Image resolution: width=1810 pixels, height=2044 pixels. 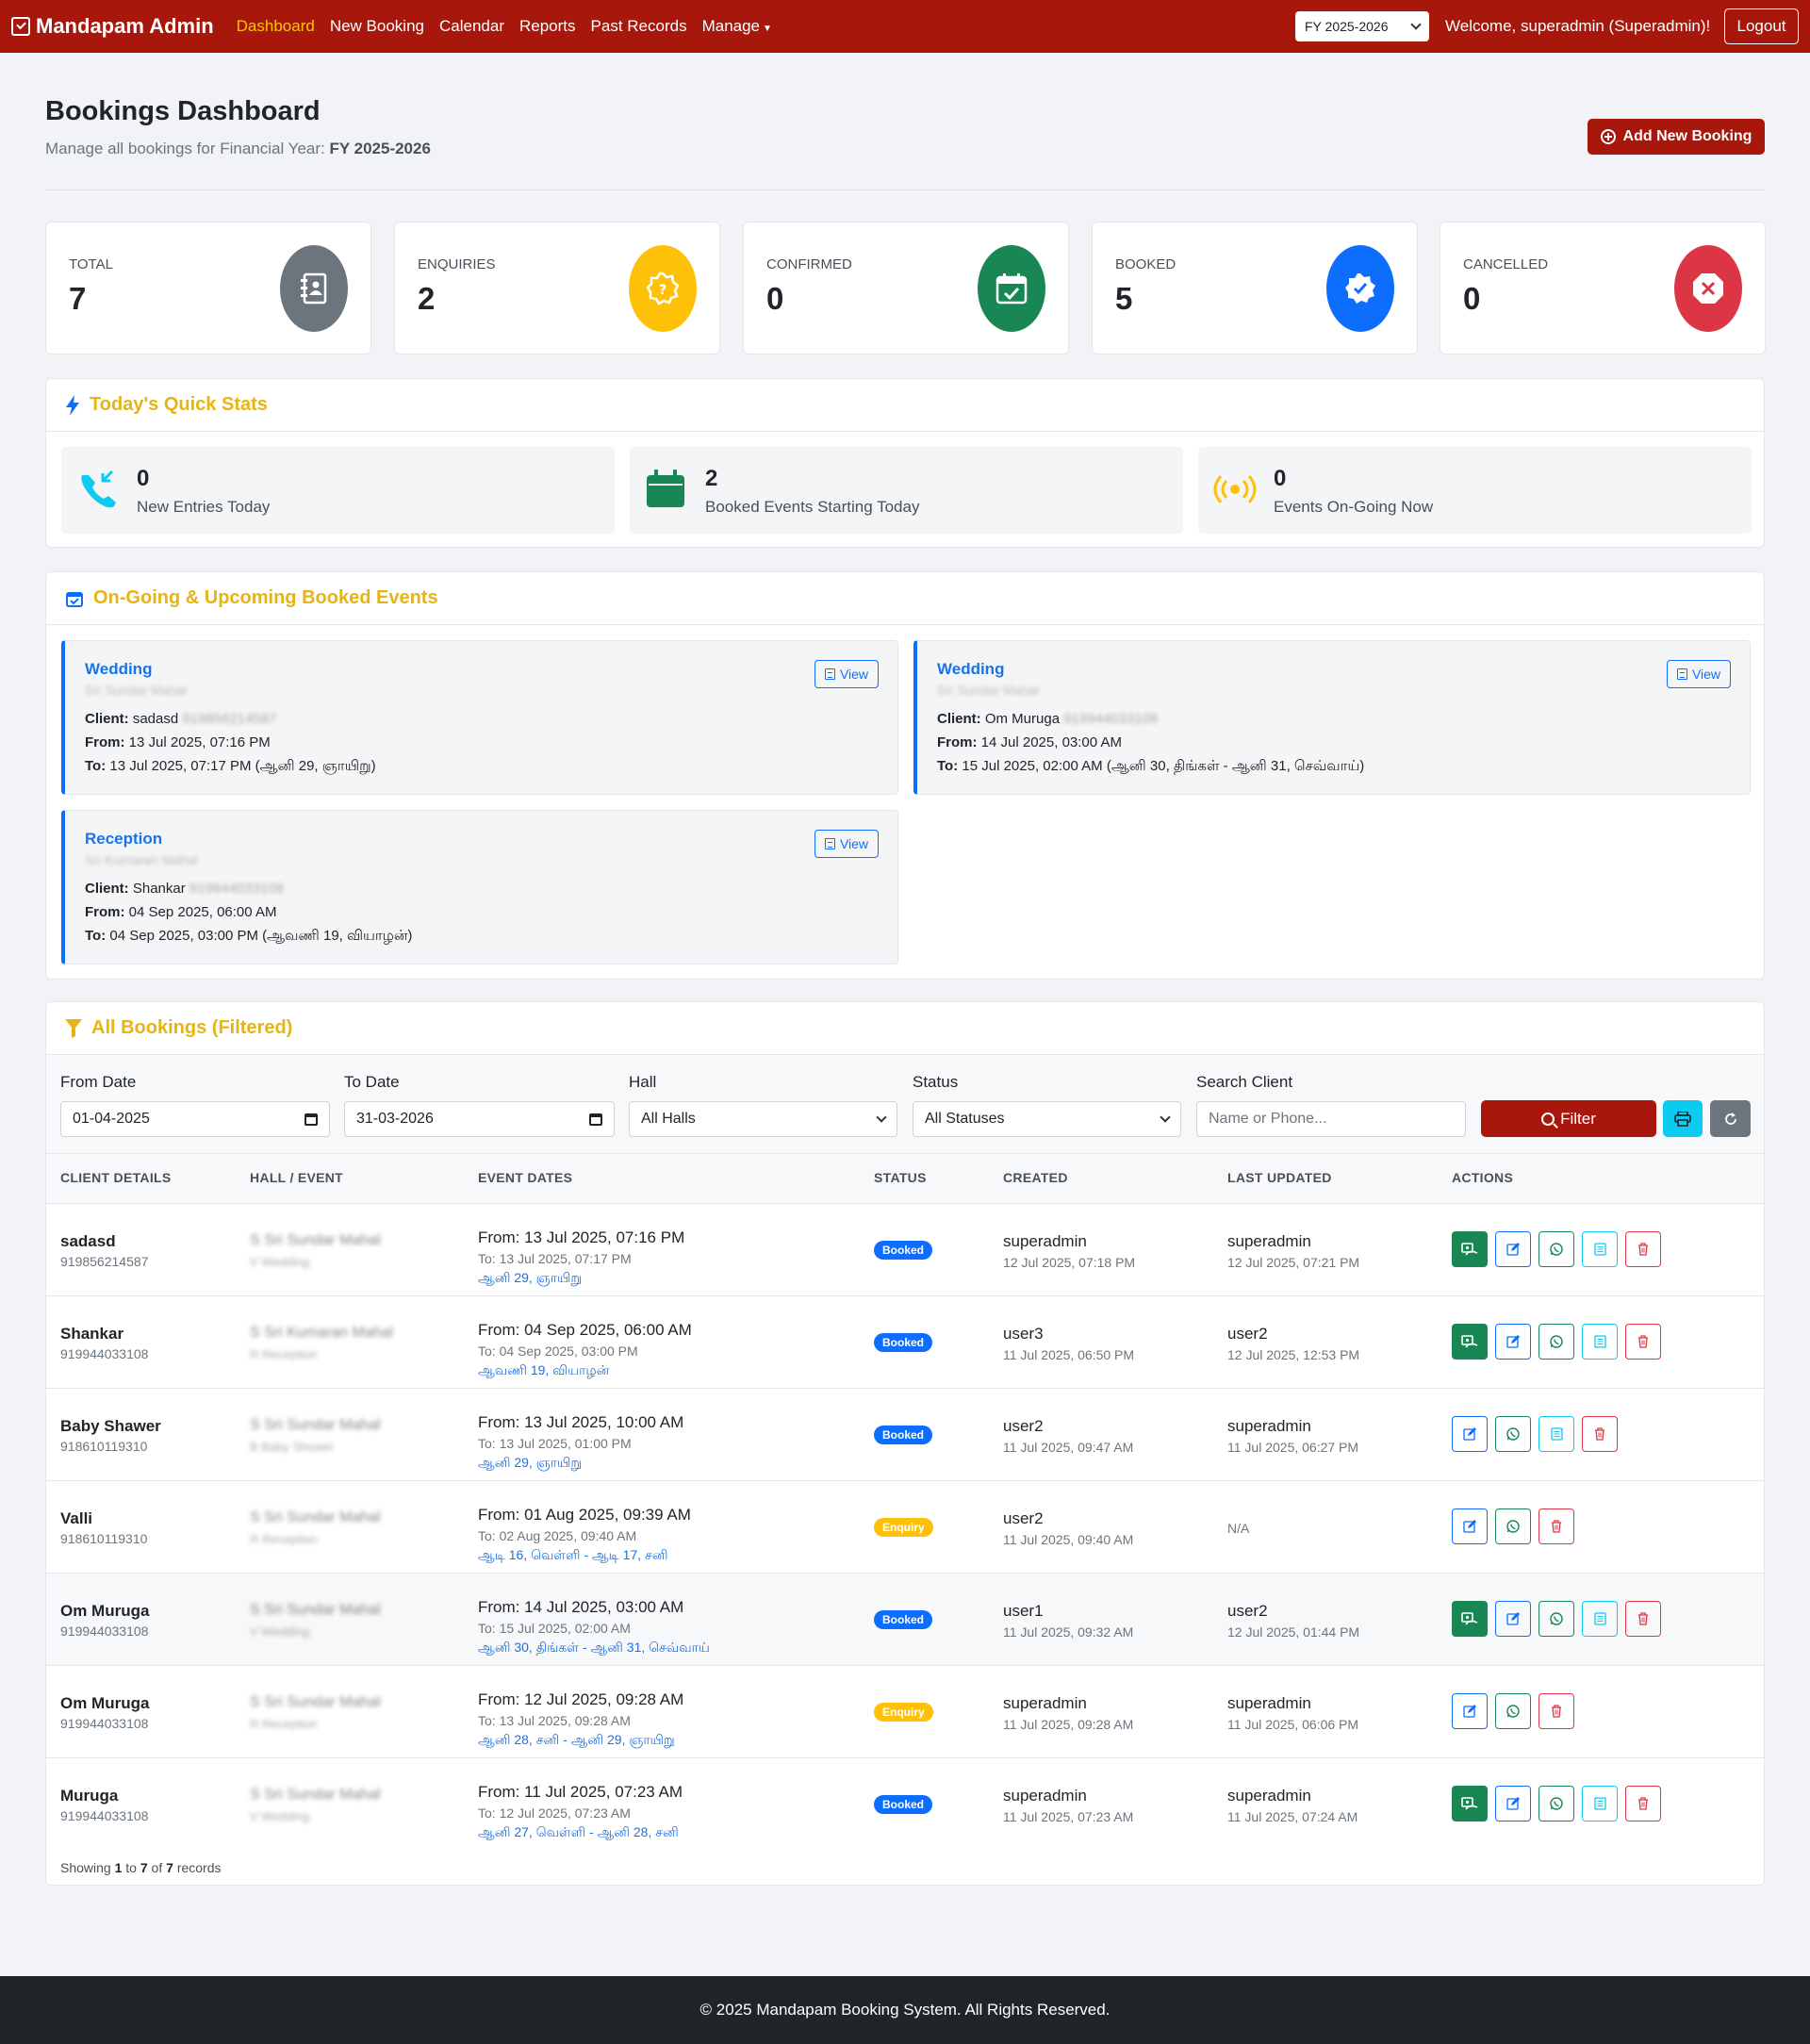 What do you see at coordinates (763, 1119) in the screenshot?
I see `hall-select: All Halls` at bounding box center [763, 1119].